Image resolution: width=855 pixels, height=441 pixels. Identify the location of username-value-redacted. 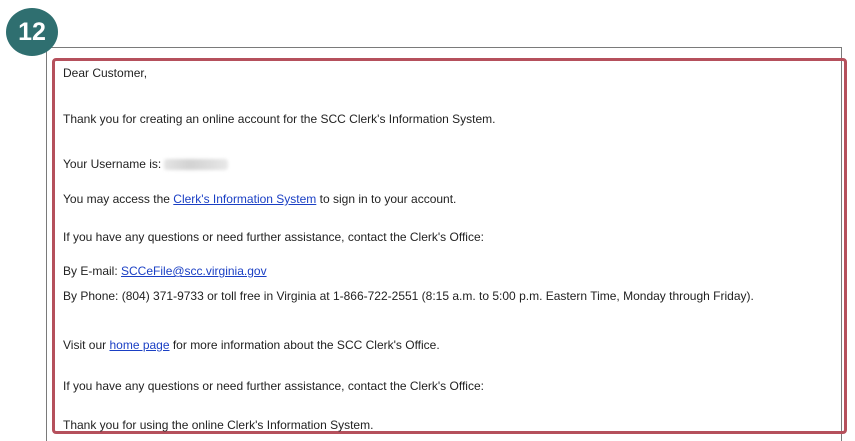
(196, 165).